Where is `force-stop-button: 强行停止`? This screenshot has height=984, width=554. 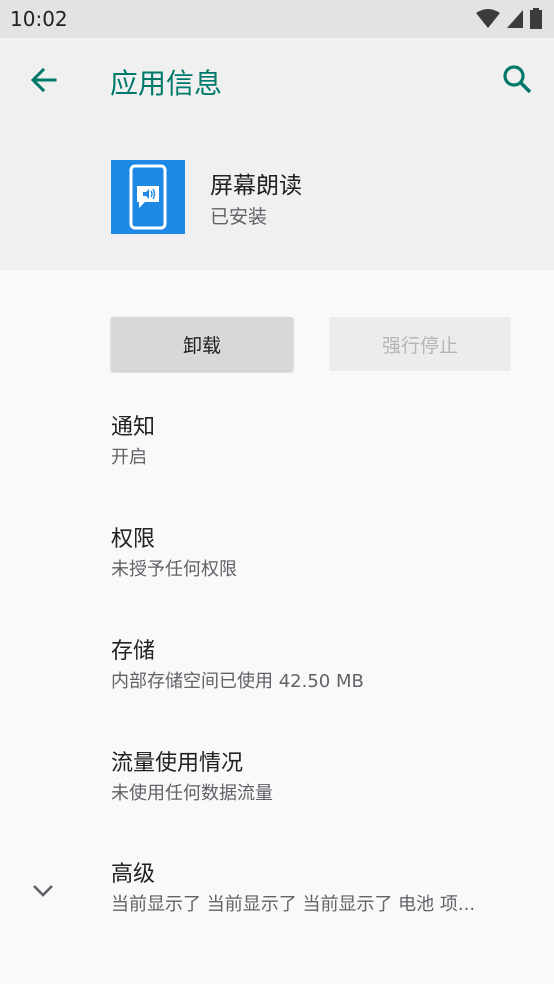 force-stop-button: 强行停止 is located at coordinates (420, 344).